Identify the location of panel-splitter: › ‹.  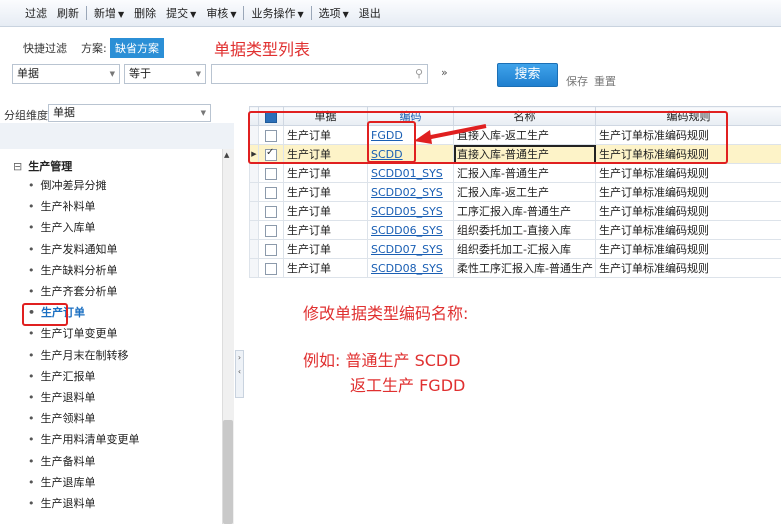
(239, 374).